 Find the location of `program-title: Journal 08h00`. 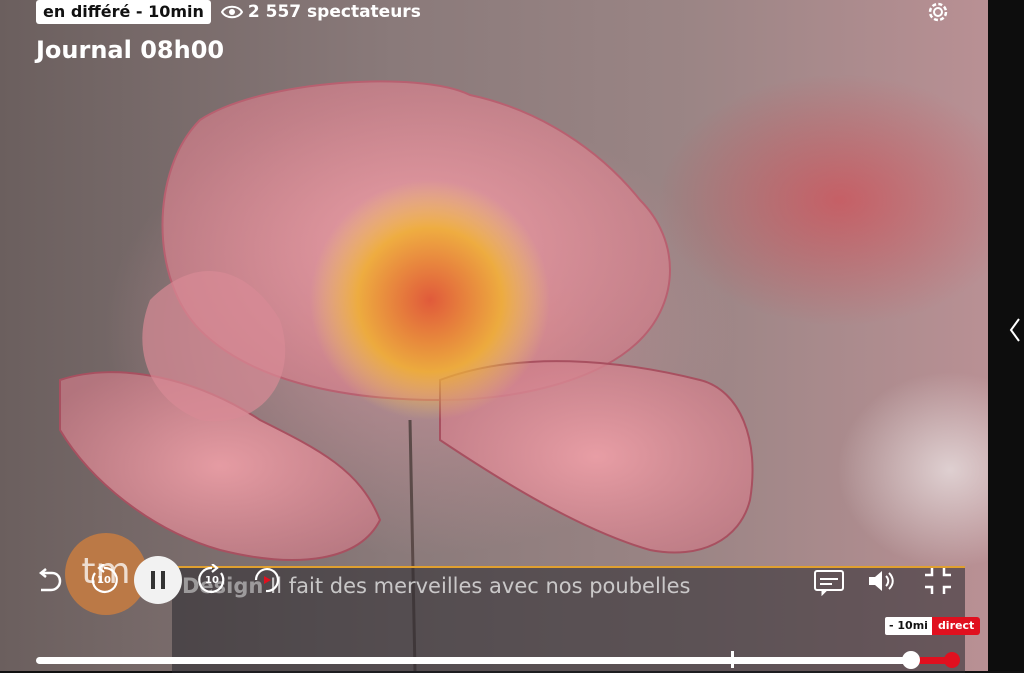

program-title: Journal 08h00 is located at coordinates (130, 50).